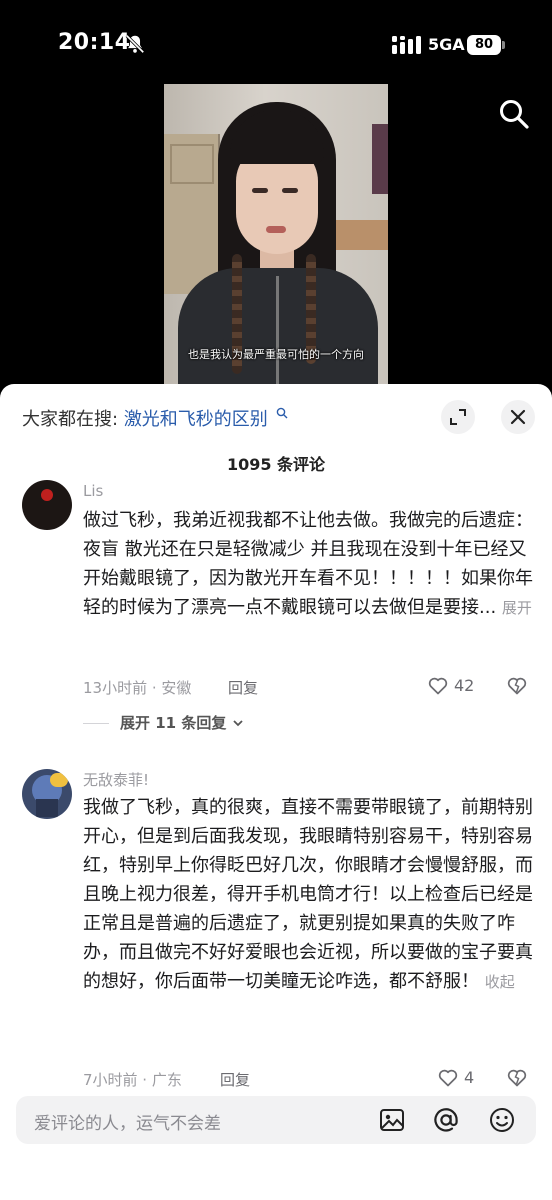  Describe the element at coordinates (500, 982) in the screenshot. I see `collapse-comment-link: 收起` at that location.